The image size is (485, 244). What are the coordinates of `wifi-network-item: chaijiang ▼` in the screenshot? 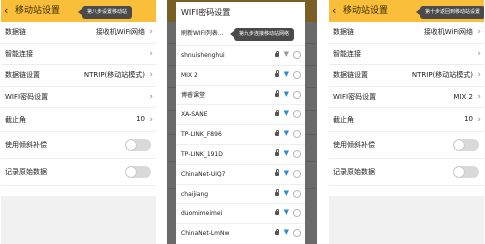 It's located at (240, 193).